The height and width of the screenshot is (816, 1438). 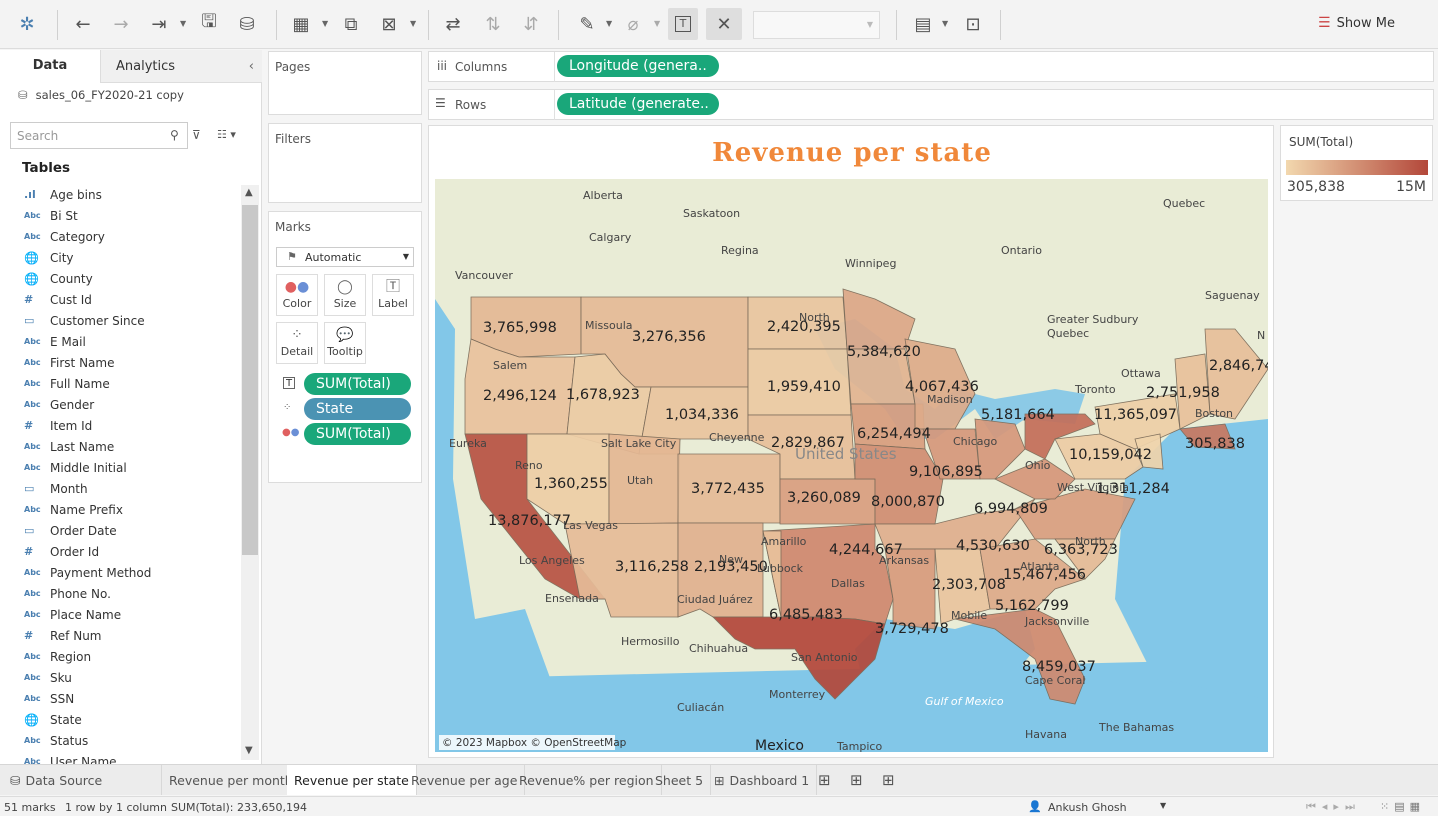 I want to click on user-name: Ankush Ghosh, so click(x=1087, y=807).